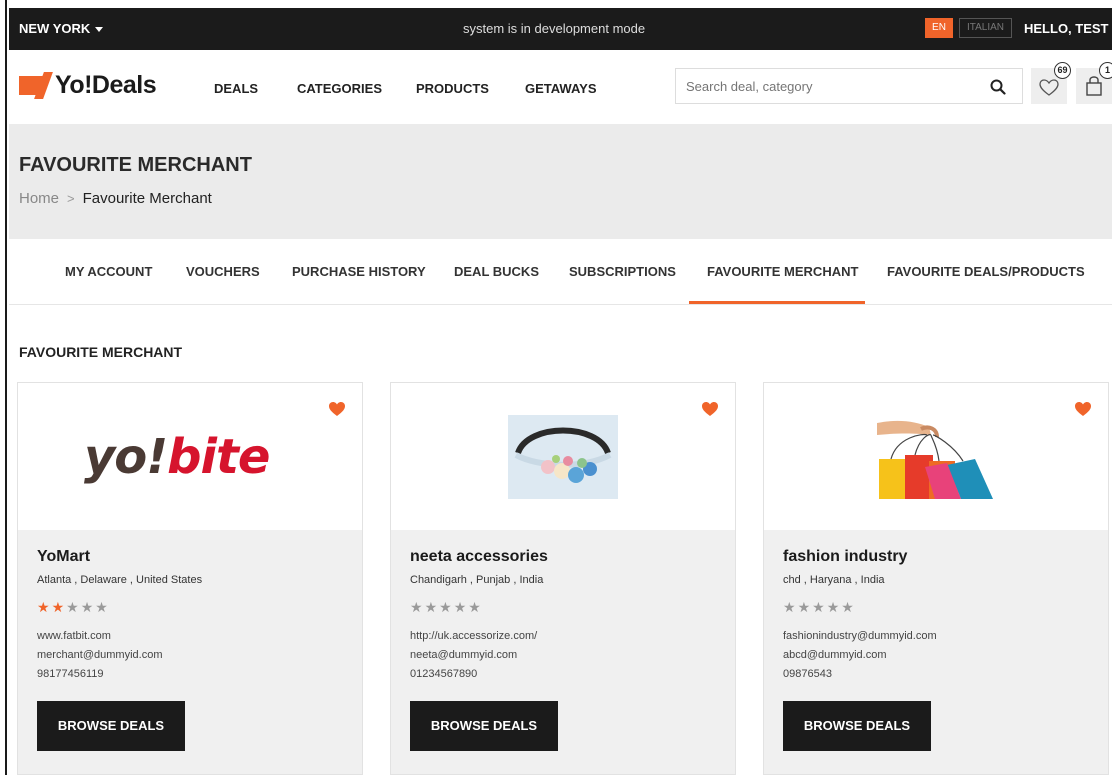  I want to click on merchant-name: YoMart, so click(63, 557).